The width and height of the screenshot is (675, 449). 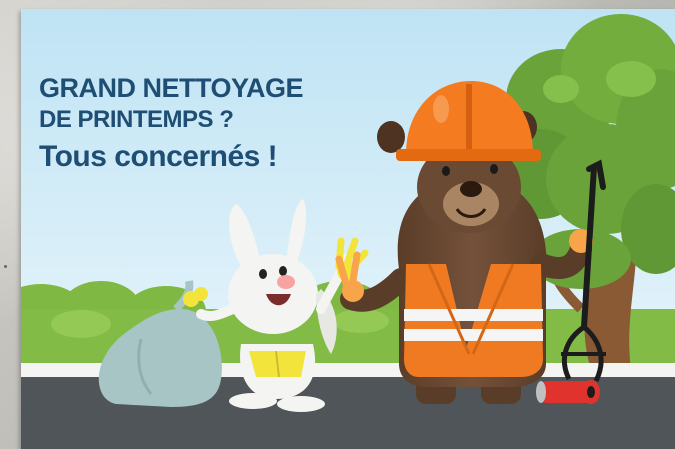 I want to click on speck, so click(x=5, y=266).